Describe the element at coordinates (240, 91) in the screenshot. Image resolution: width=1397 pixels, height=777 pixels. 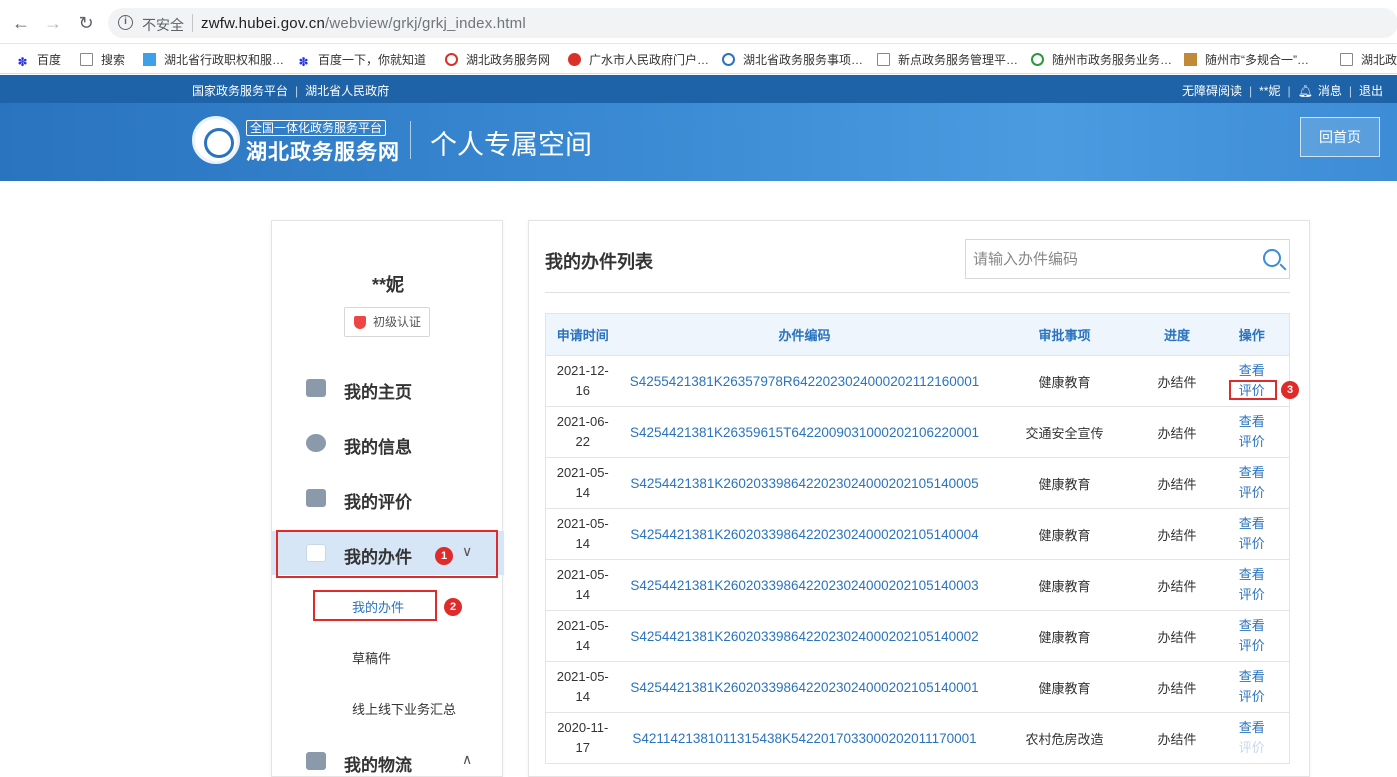
I see `national-platform-link: 国家政务服务平台` at that location.